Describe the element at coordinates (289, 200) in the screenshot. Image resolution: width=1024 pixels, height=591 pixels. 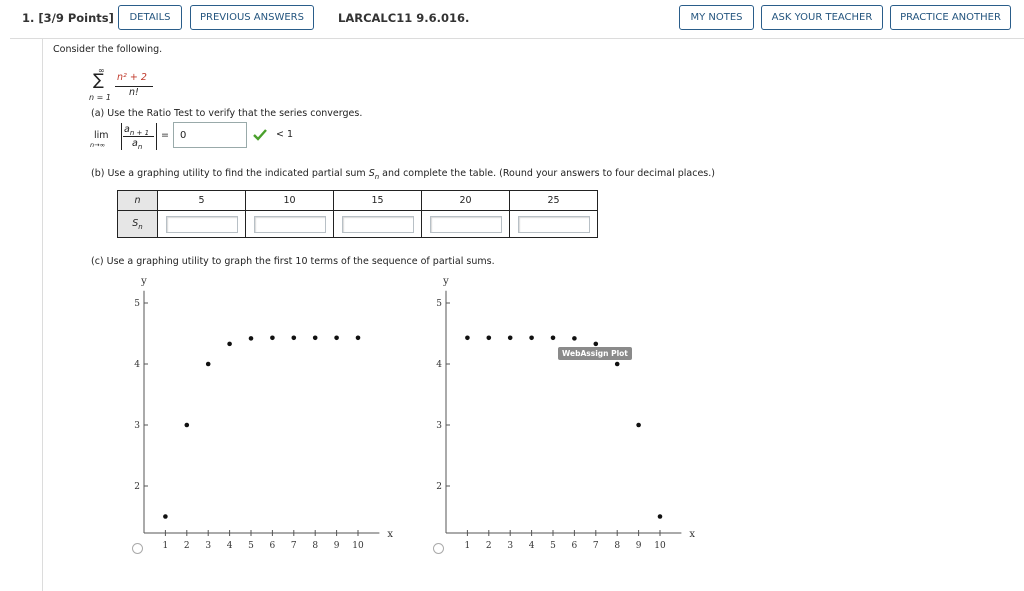
I see `n-value-10: 10` at that location.